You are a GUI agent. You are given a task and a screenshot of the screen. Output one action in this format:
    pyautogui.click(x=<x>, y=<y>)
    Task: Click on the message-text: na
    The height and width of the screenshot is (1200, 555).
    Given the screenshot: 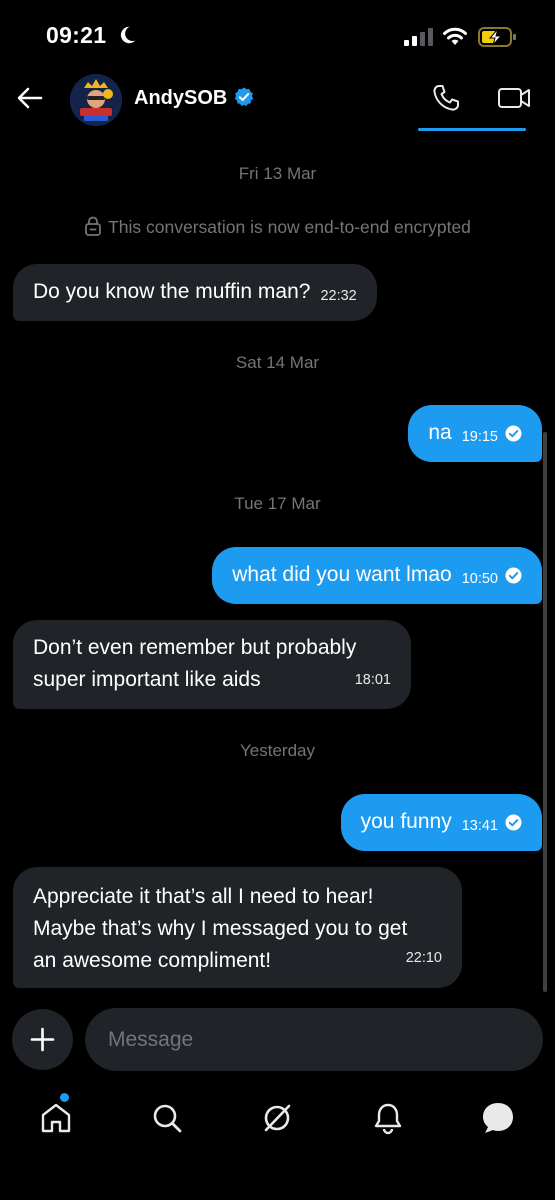 What is the action you would take?
    pyautogui.click(x=440, y=432)
    